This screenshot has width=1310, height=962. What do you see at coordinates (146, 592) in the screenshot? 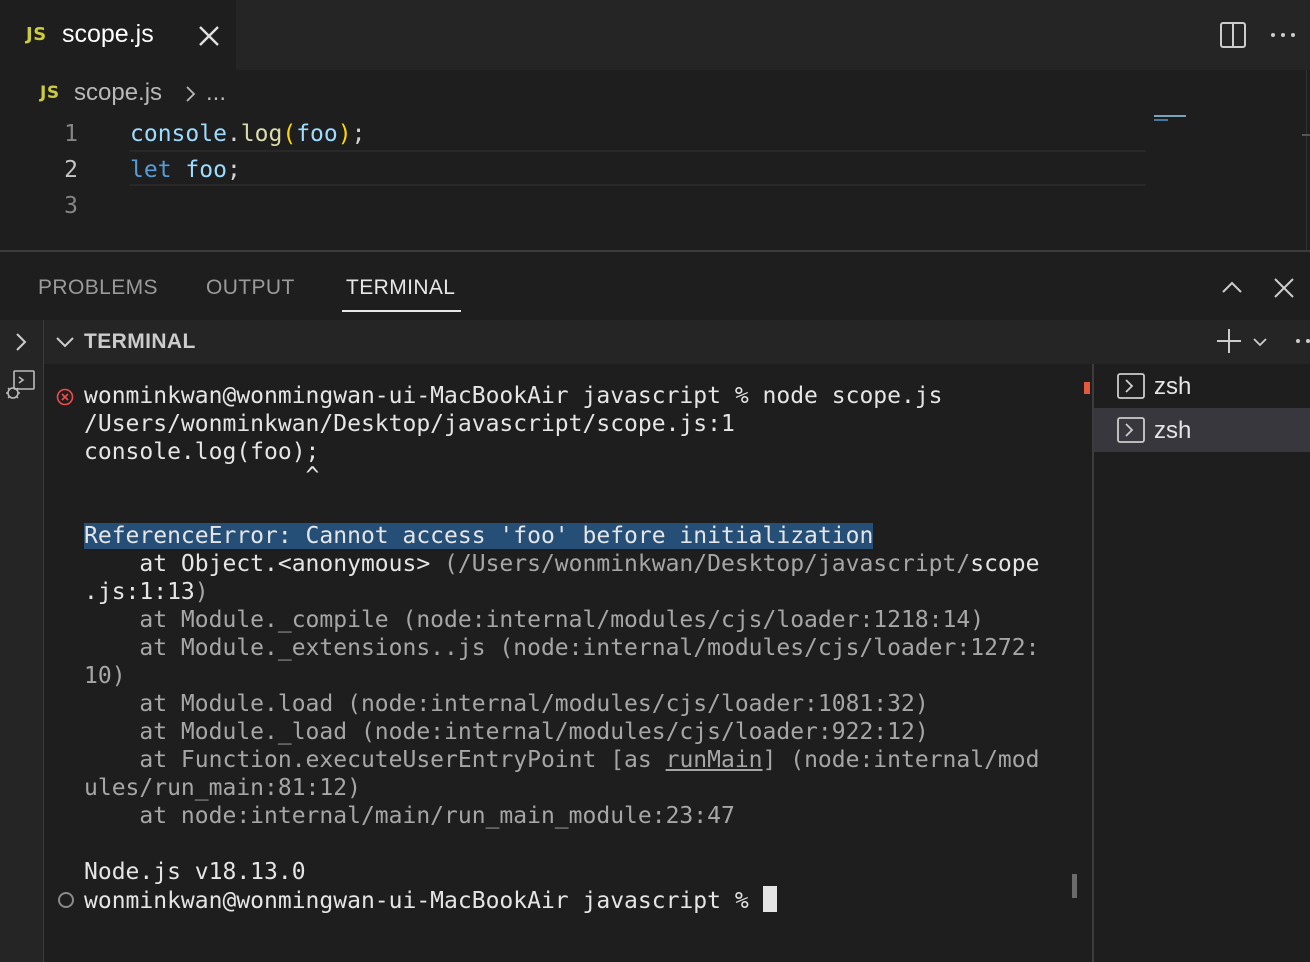
I see `terminal-line: .js:1:13)` at bounding box center [146, 592].